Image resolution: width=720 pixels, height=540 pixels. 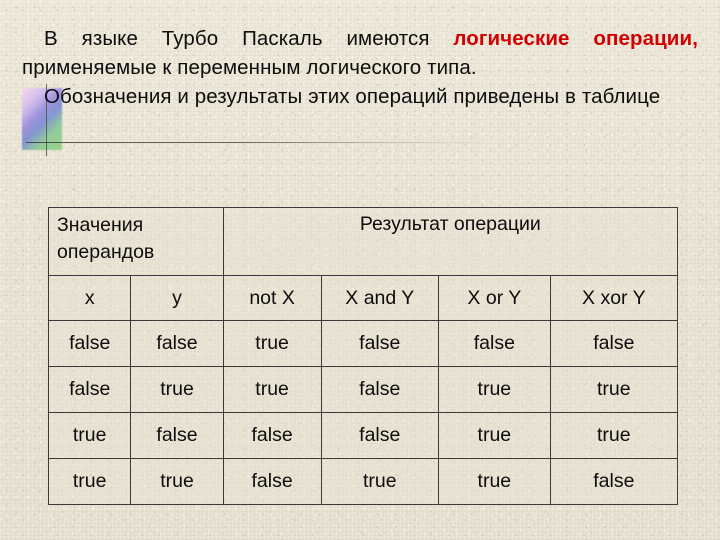 I want to click on intro-text-before: В языке Турбо Паскаль имеются, so click(x=249, y=38).